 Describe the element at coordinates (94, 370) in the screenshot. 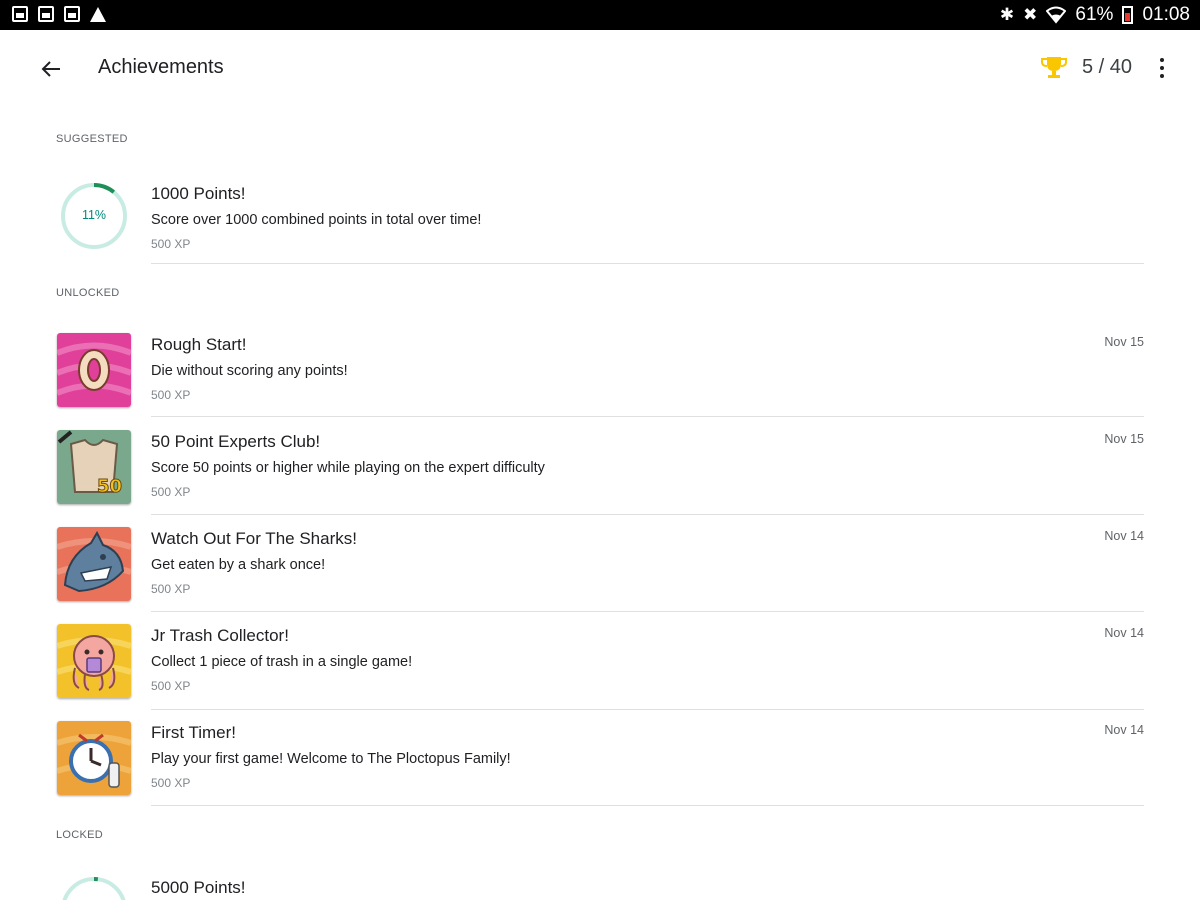

I see `zero-badge-icon` at that location.